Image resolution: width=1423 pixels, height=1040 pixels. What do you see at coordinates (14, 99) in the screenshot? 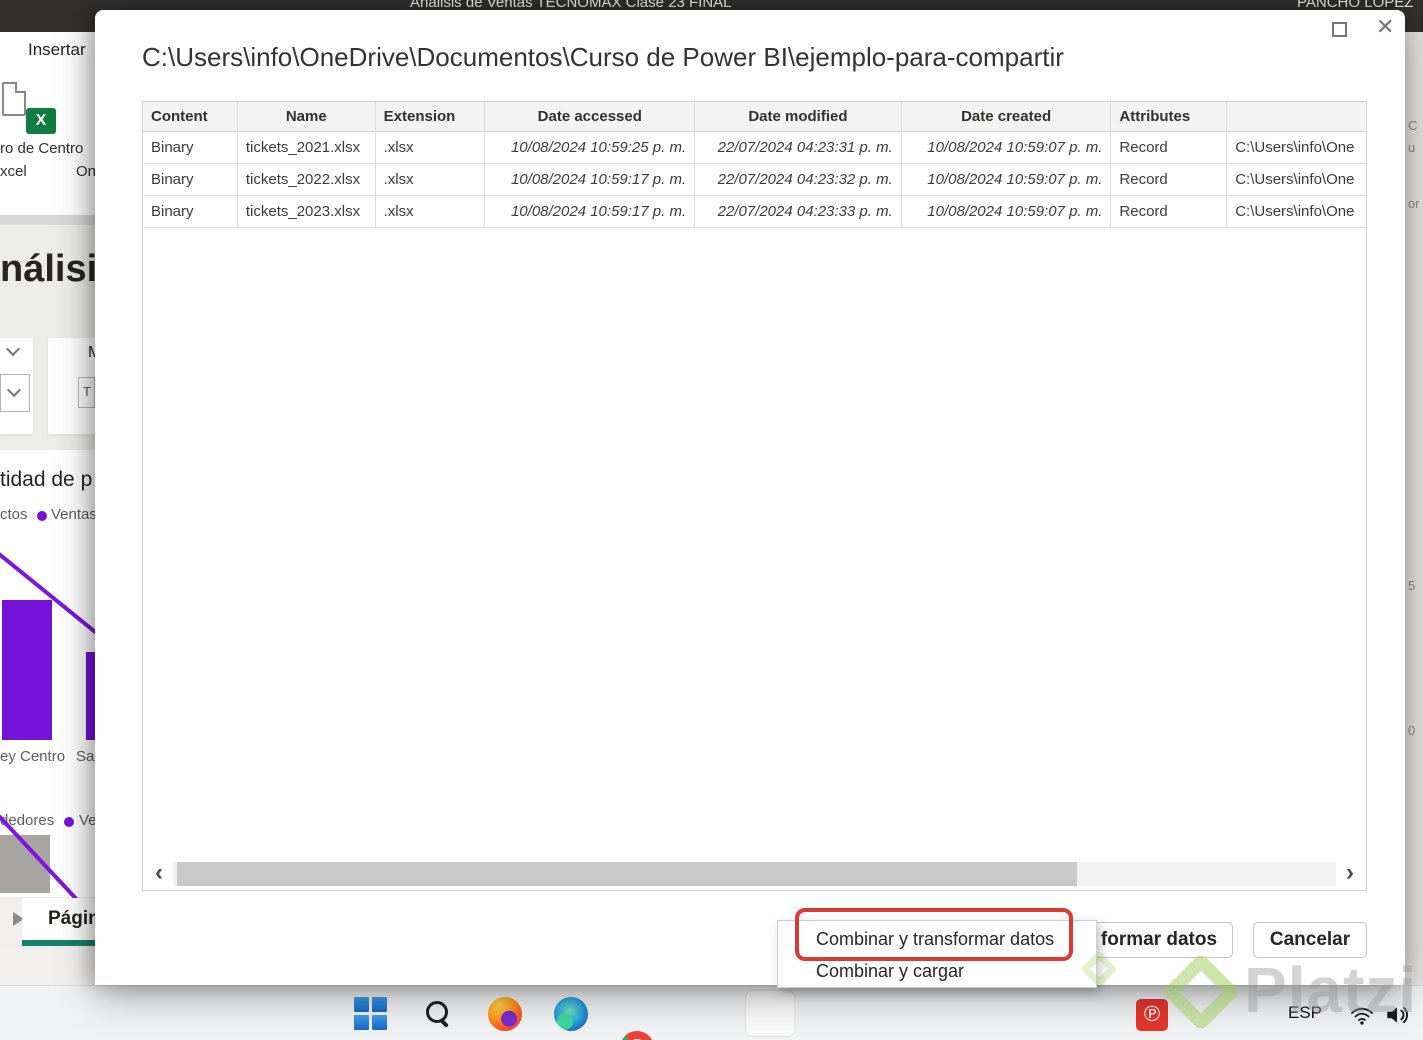
I see `excel-workbook-icon` at bounding box center [14, 99].